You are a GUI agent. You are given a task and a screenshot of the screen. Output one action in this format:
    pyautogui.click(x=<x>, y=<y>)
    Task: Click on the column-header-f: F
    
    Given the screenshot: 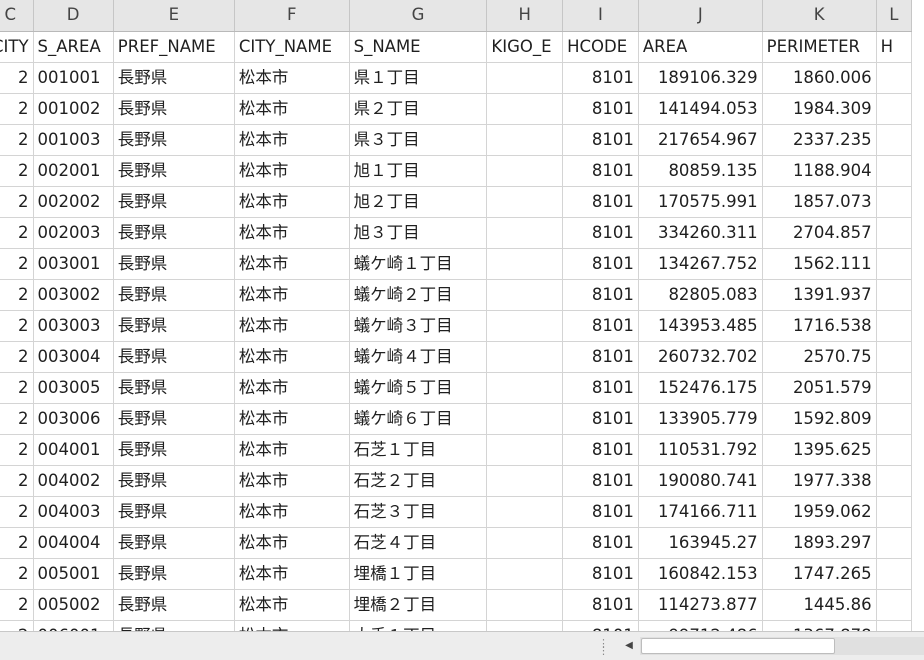 What is the action you would take?
    pyautogui.click(x=292, y=16)
    